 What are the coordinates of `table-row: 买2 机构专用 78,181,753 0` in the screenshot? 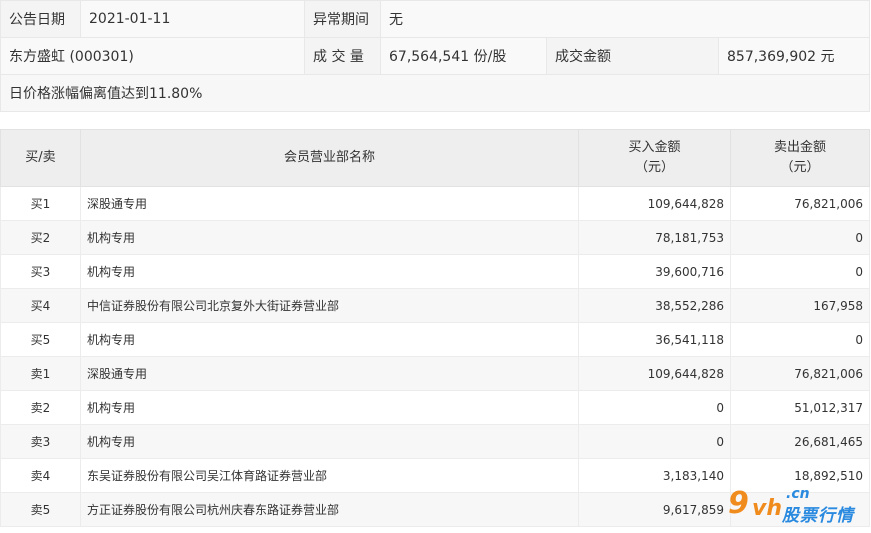 It's located at (435, 237).